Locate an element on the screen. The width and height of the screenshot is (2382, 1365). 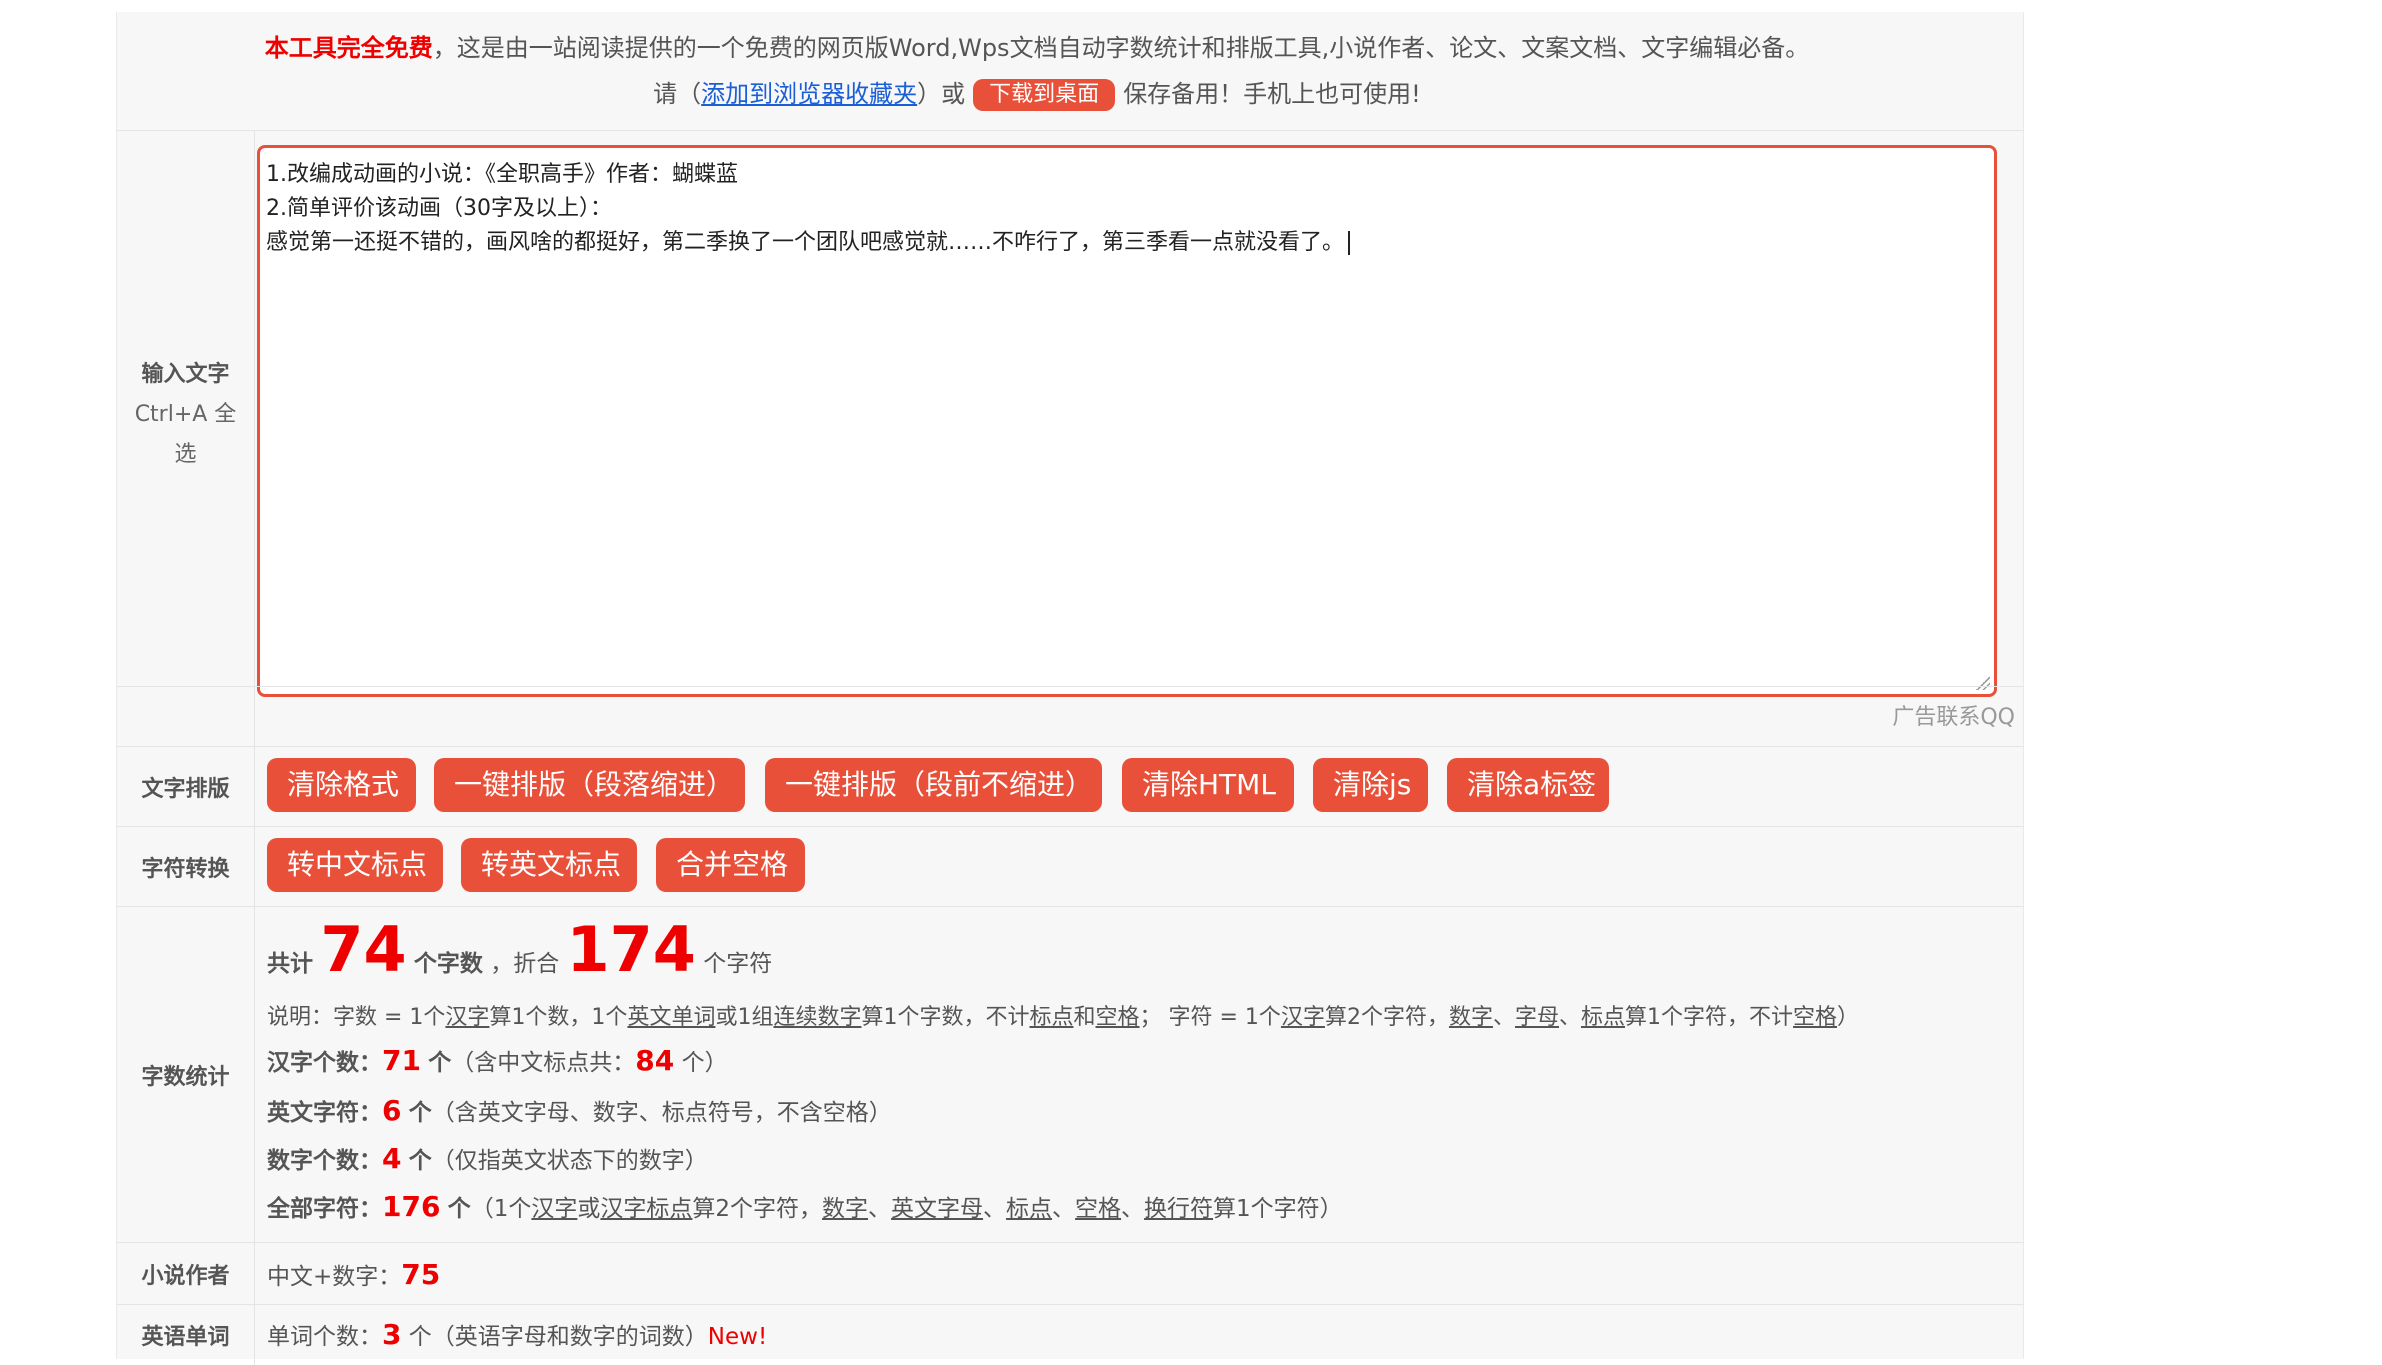
novel-count-line: 中文+数字：75 is located at coordinates (354, 1274).